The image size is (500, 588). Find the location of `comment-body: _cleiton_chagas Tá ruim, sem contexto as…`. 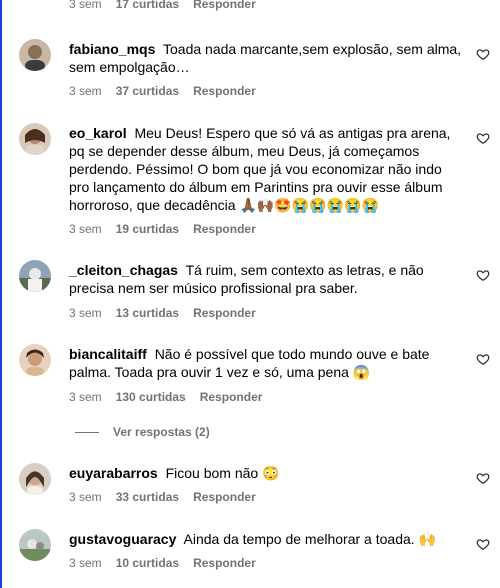

comment-body: _cleiton_chagas Tá ruim, sem contexto as… is located at coordinates (266, 279).